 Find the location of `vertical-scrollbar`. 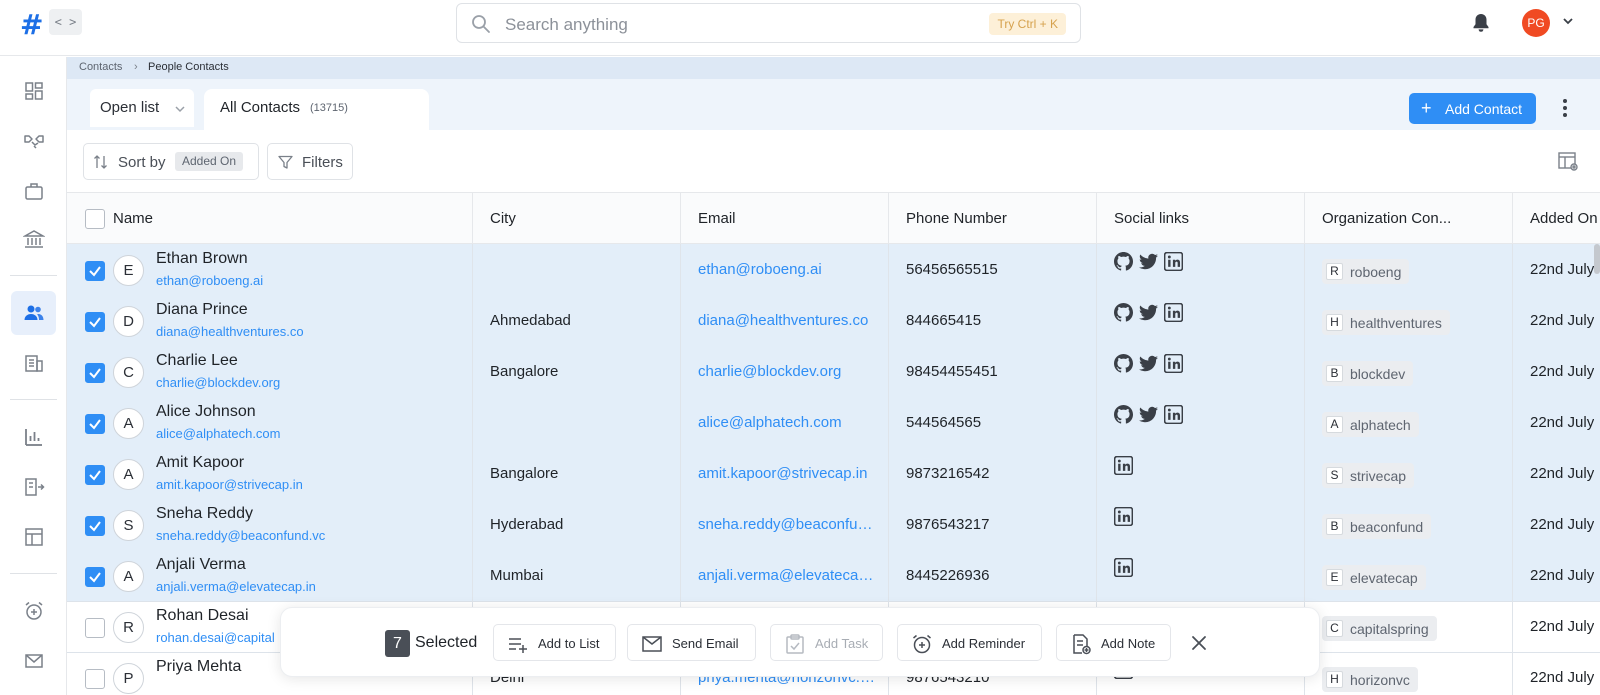

vertical-scrollbar is located at coordinates (1597, 259).